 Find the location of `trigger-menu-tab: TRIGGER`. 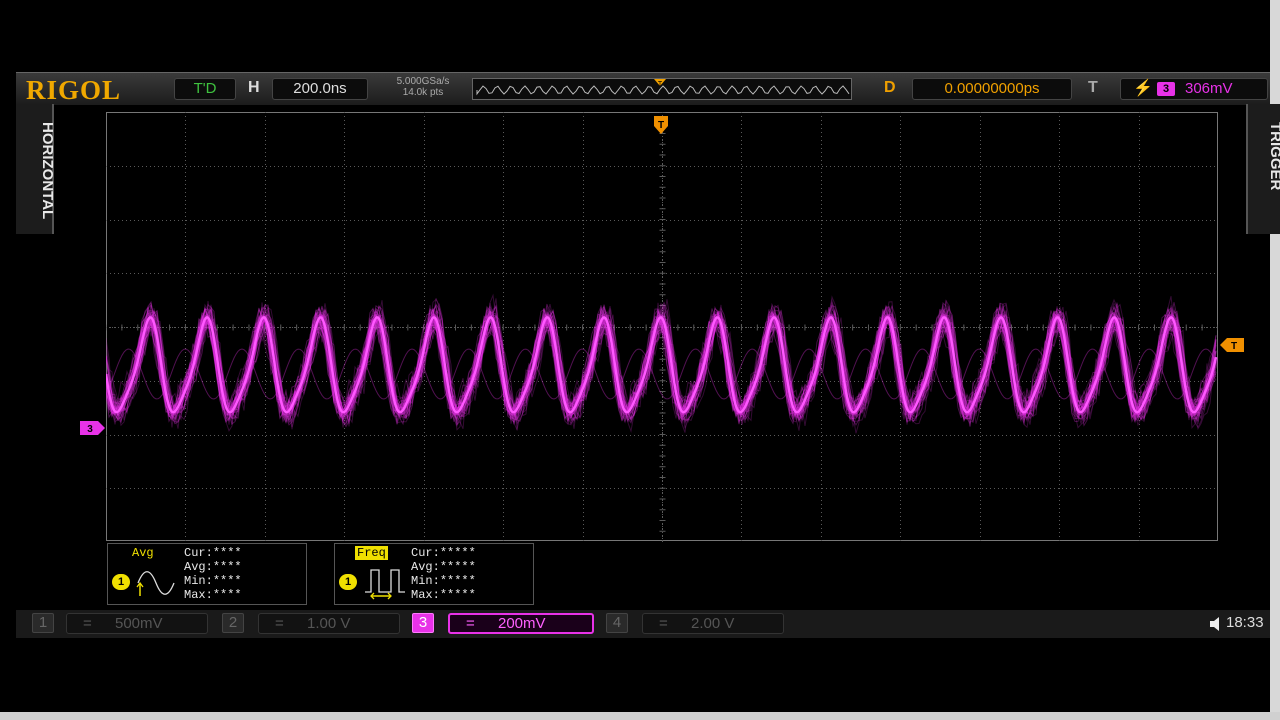

trigger-menu-tab: TRIGGER is located at coordinates (1263, 169).